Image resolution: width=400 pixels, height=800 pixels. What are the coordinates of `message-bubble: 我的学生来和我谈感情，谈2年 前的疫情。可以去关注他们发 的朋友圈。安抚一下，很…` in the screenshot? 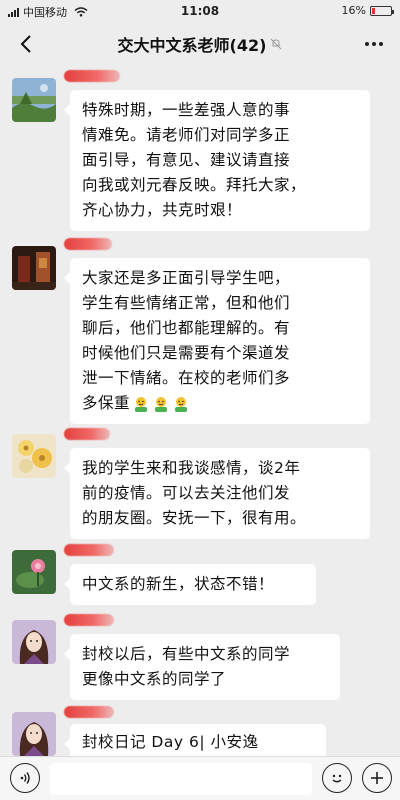 It's located at (217, 493).